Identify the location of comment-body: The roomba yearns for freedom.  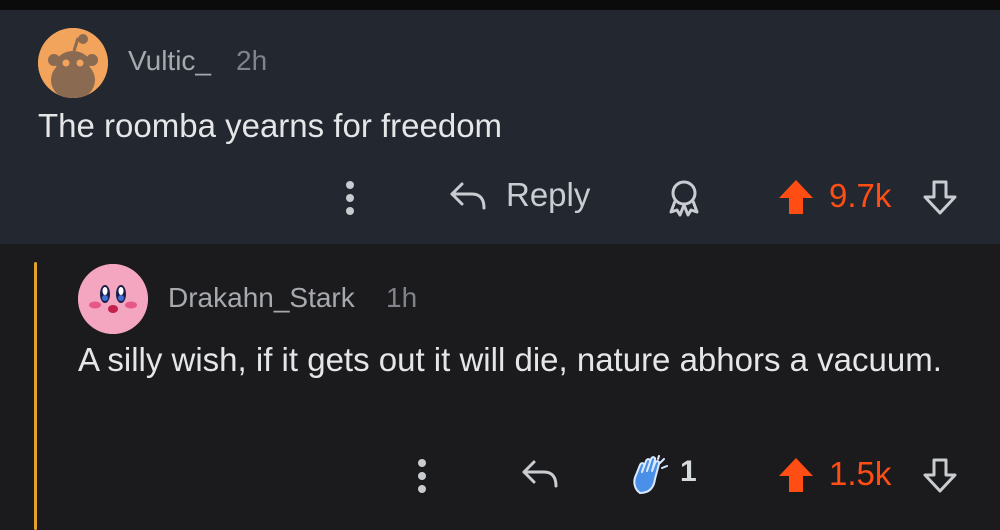
(270, 125).